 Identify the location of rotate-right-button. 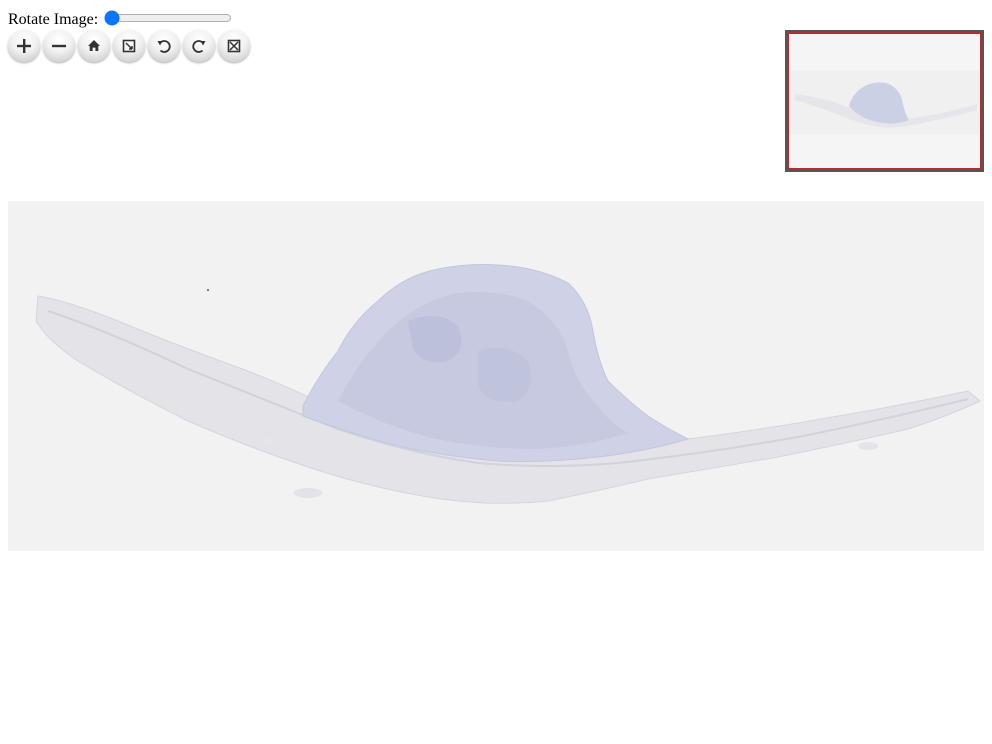
(199, 46).